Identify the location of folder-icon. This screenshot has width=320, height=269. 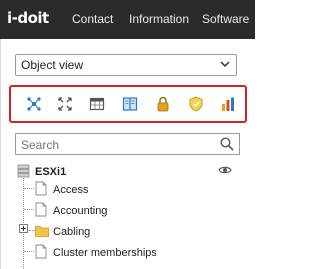
(42, 231).